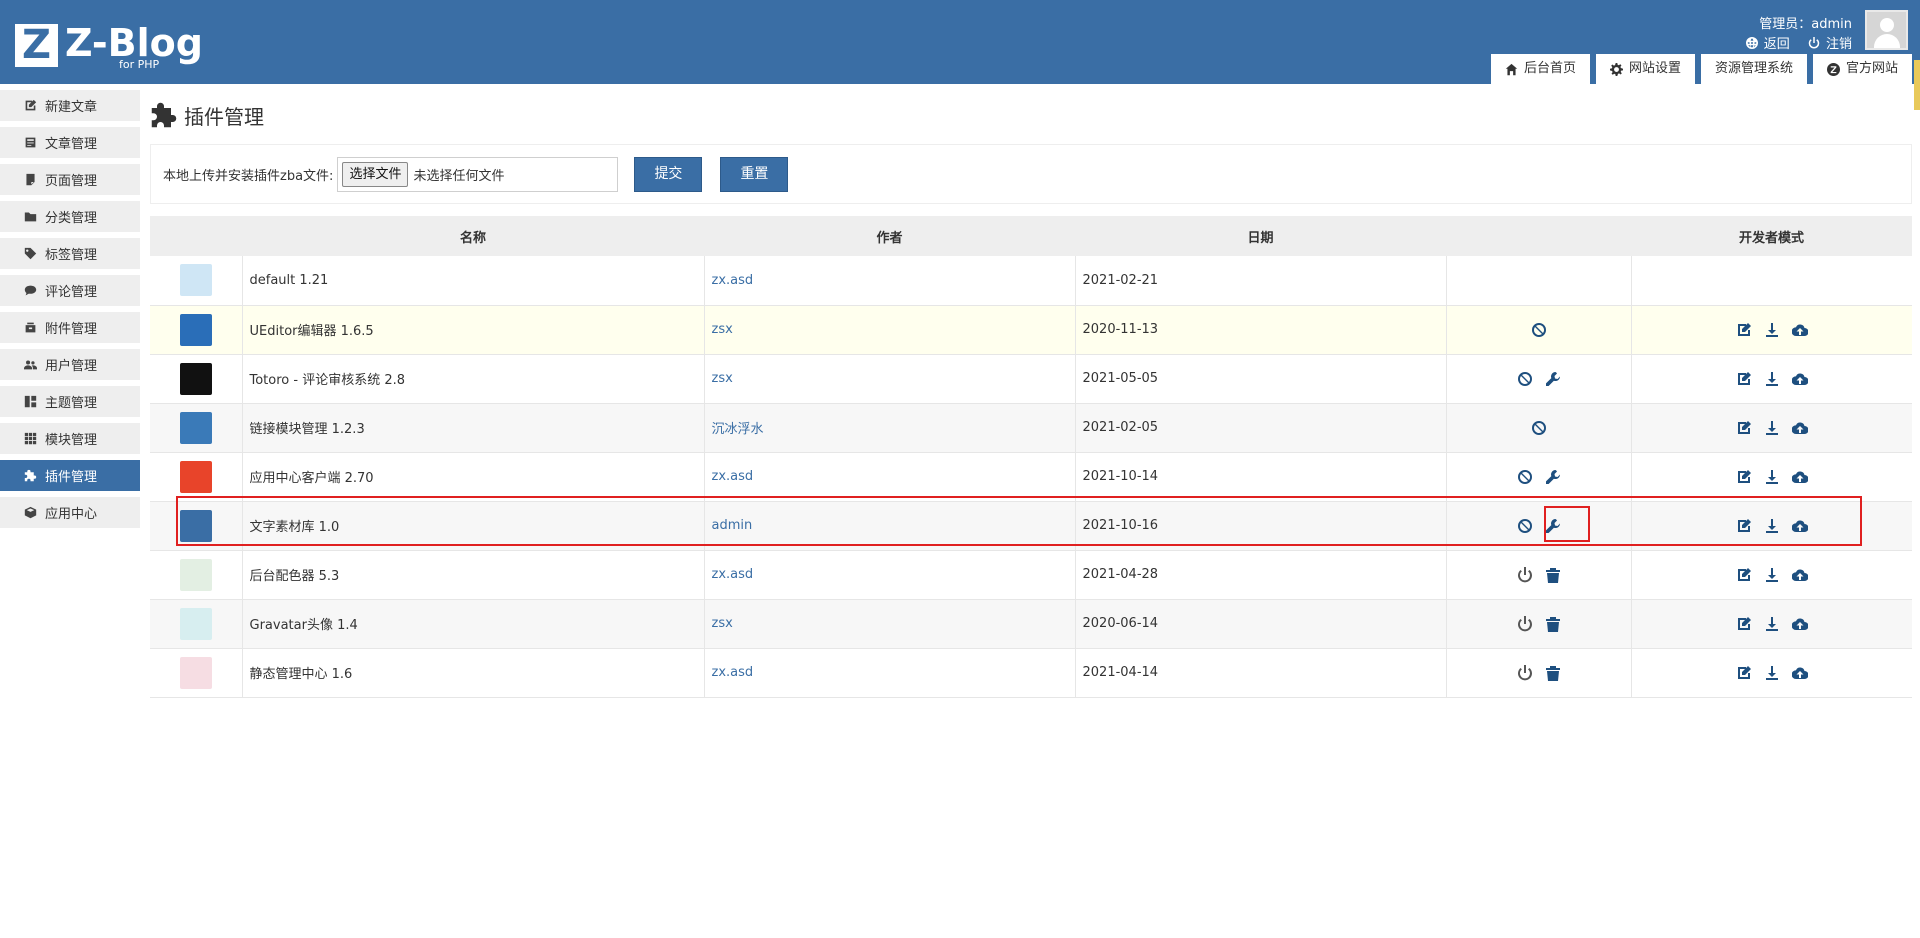 The image size is (1920, 938). I want to click on sidebar-item-new-article: 新建文章, so click(70, 105).